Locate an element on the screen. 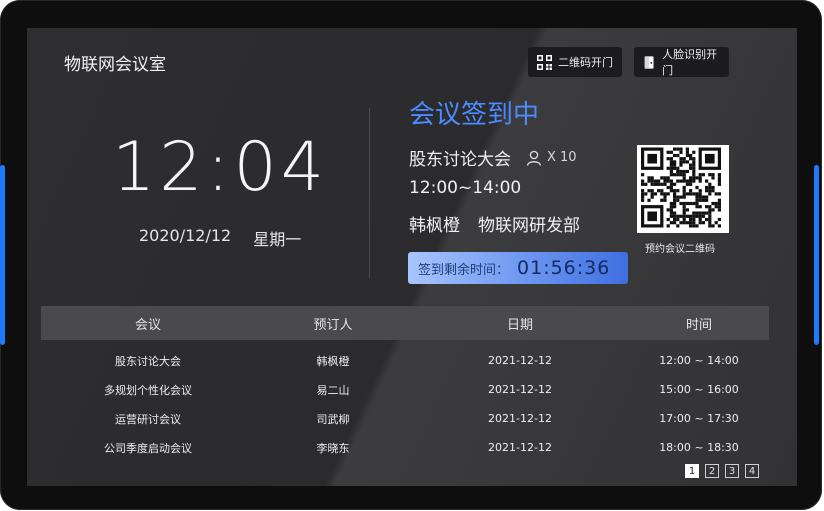  meeting-status: 会议签到中 is located at coordinates (474, 115).